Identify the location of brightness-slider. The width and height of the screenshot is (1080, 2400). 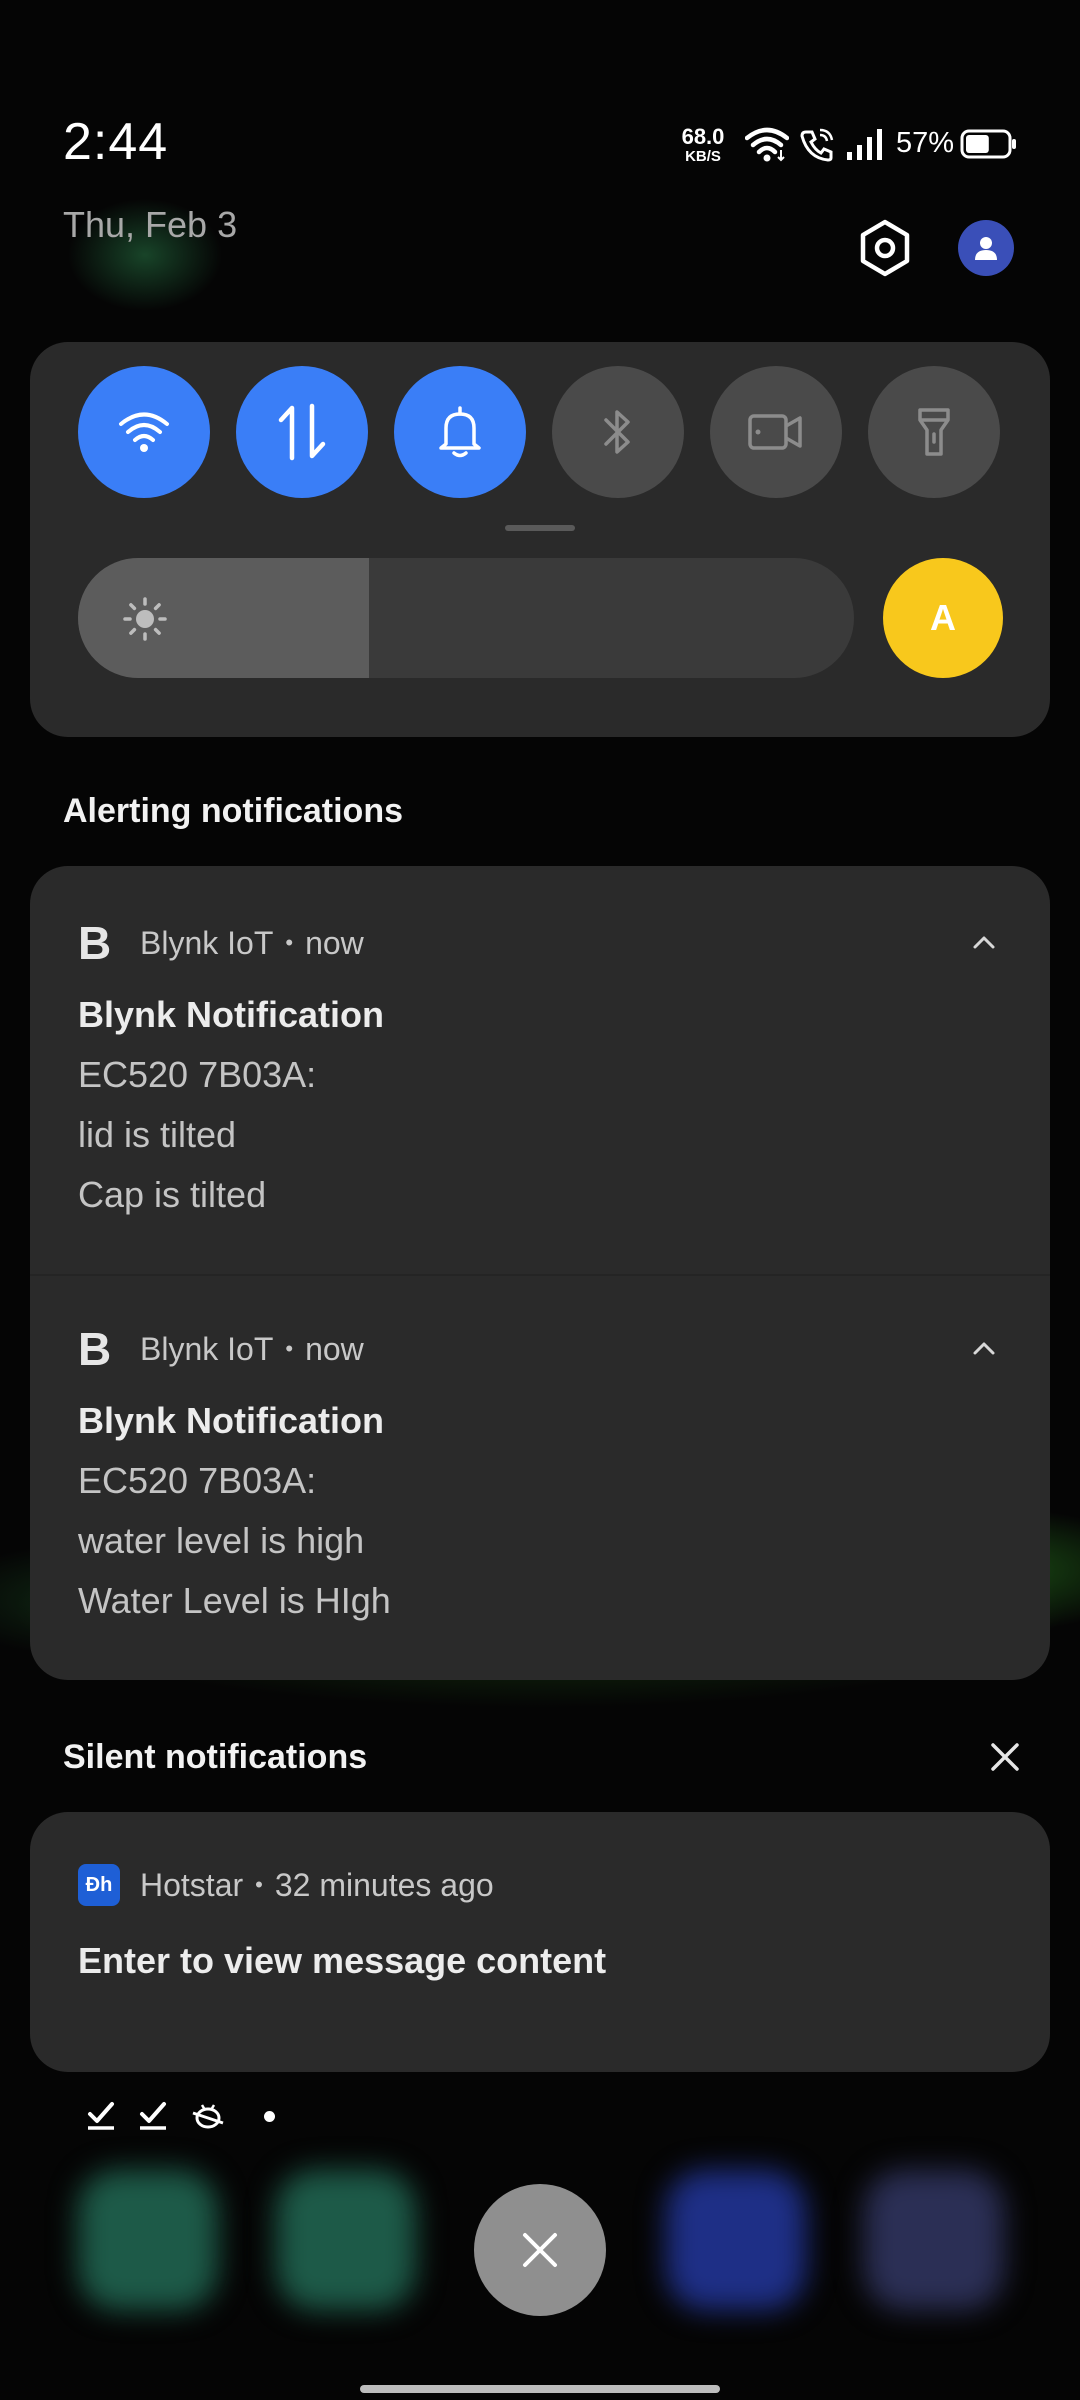
(466, 618).